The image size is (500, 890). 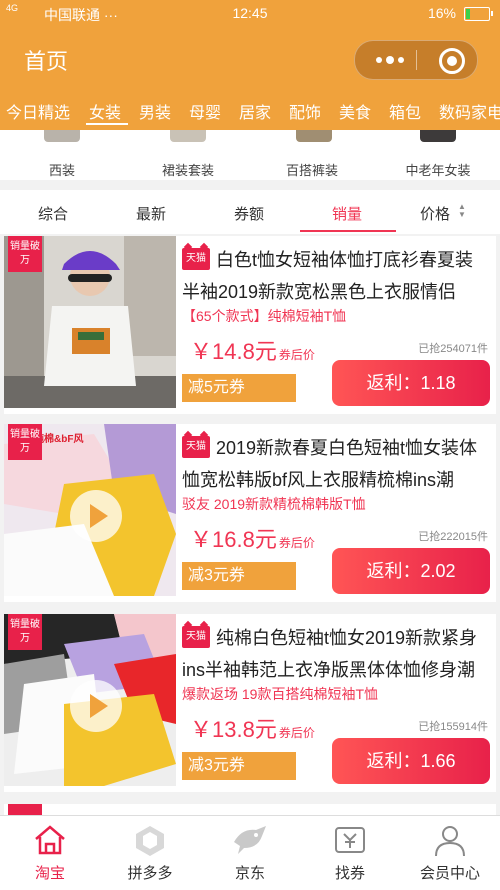 I want to click on bottom-tab-bar: 淘宝 拼多多 京东 找券 会员中心, so click(x=250, y=852).